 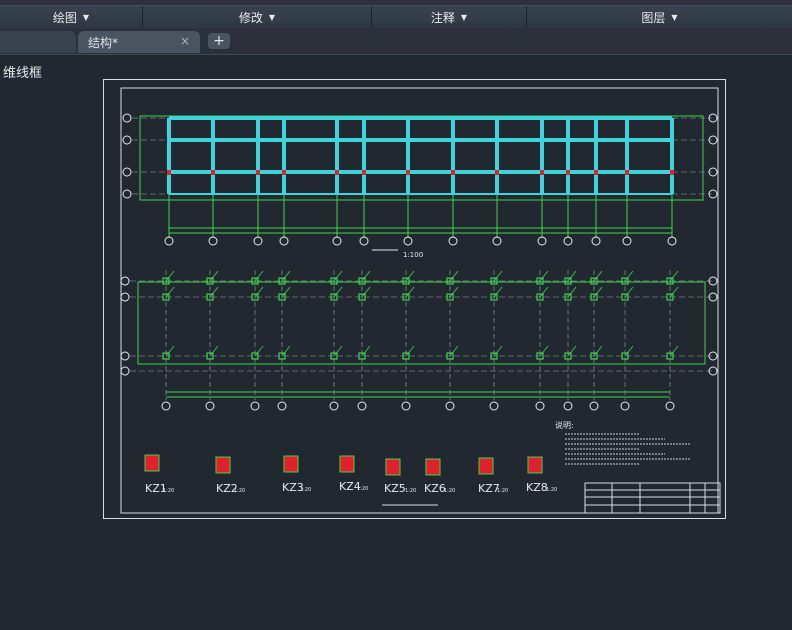 I want to click on detail-label: KZ8, so click(x=537, y=487).